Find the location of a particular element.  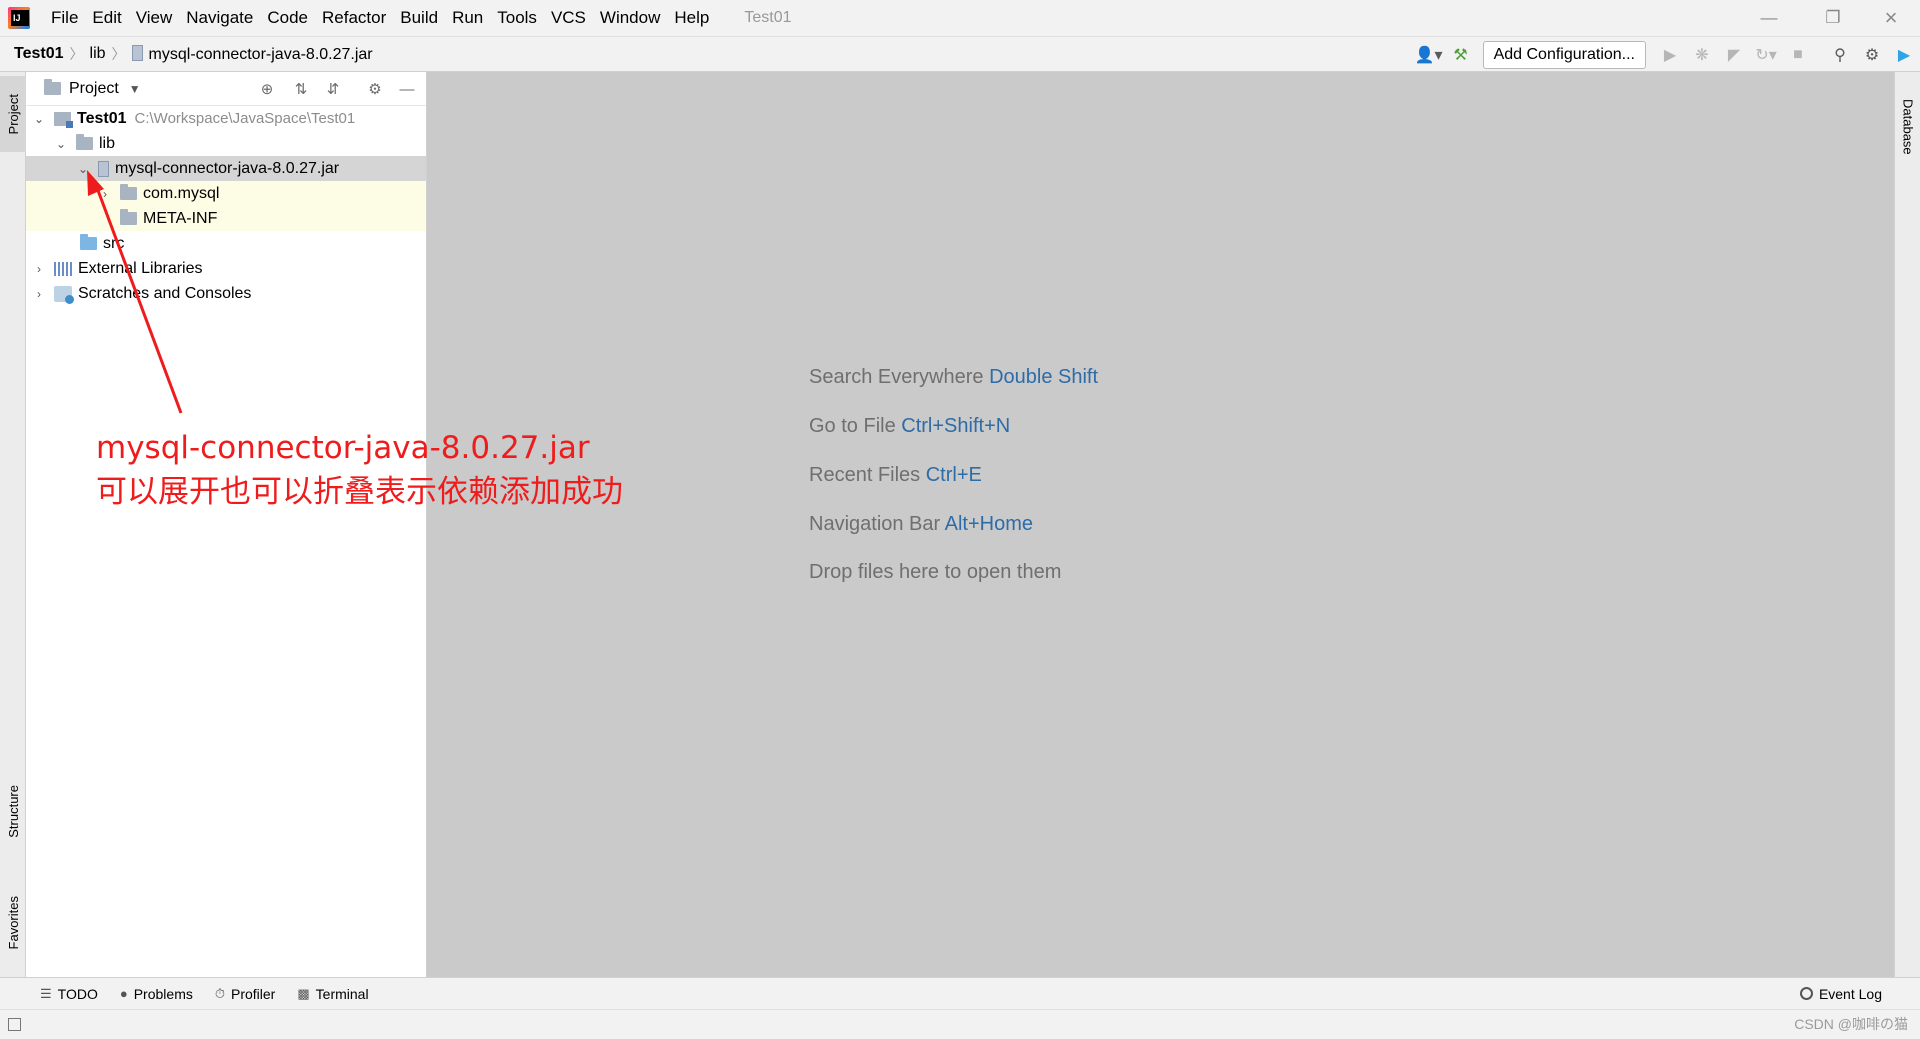

menu-help: Help is located at coordinates (691, 18).